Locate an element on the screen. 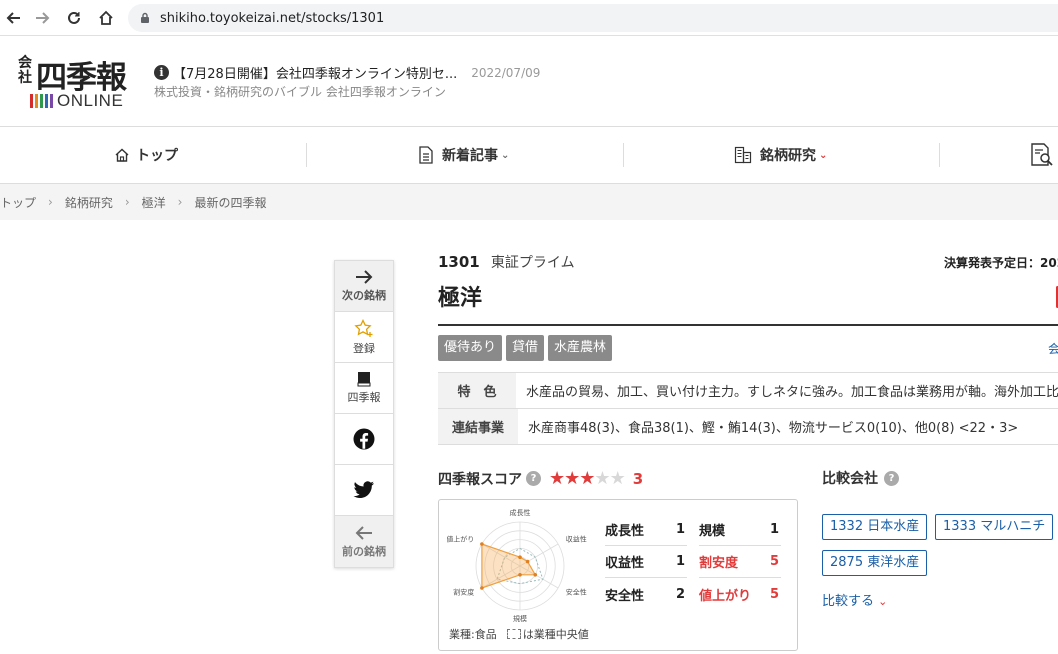  building-icon is located at coordinates (743, 155).